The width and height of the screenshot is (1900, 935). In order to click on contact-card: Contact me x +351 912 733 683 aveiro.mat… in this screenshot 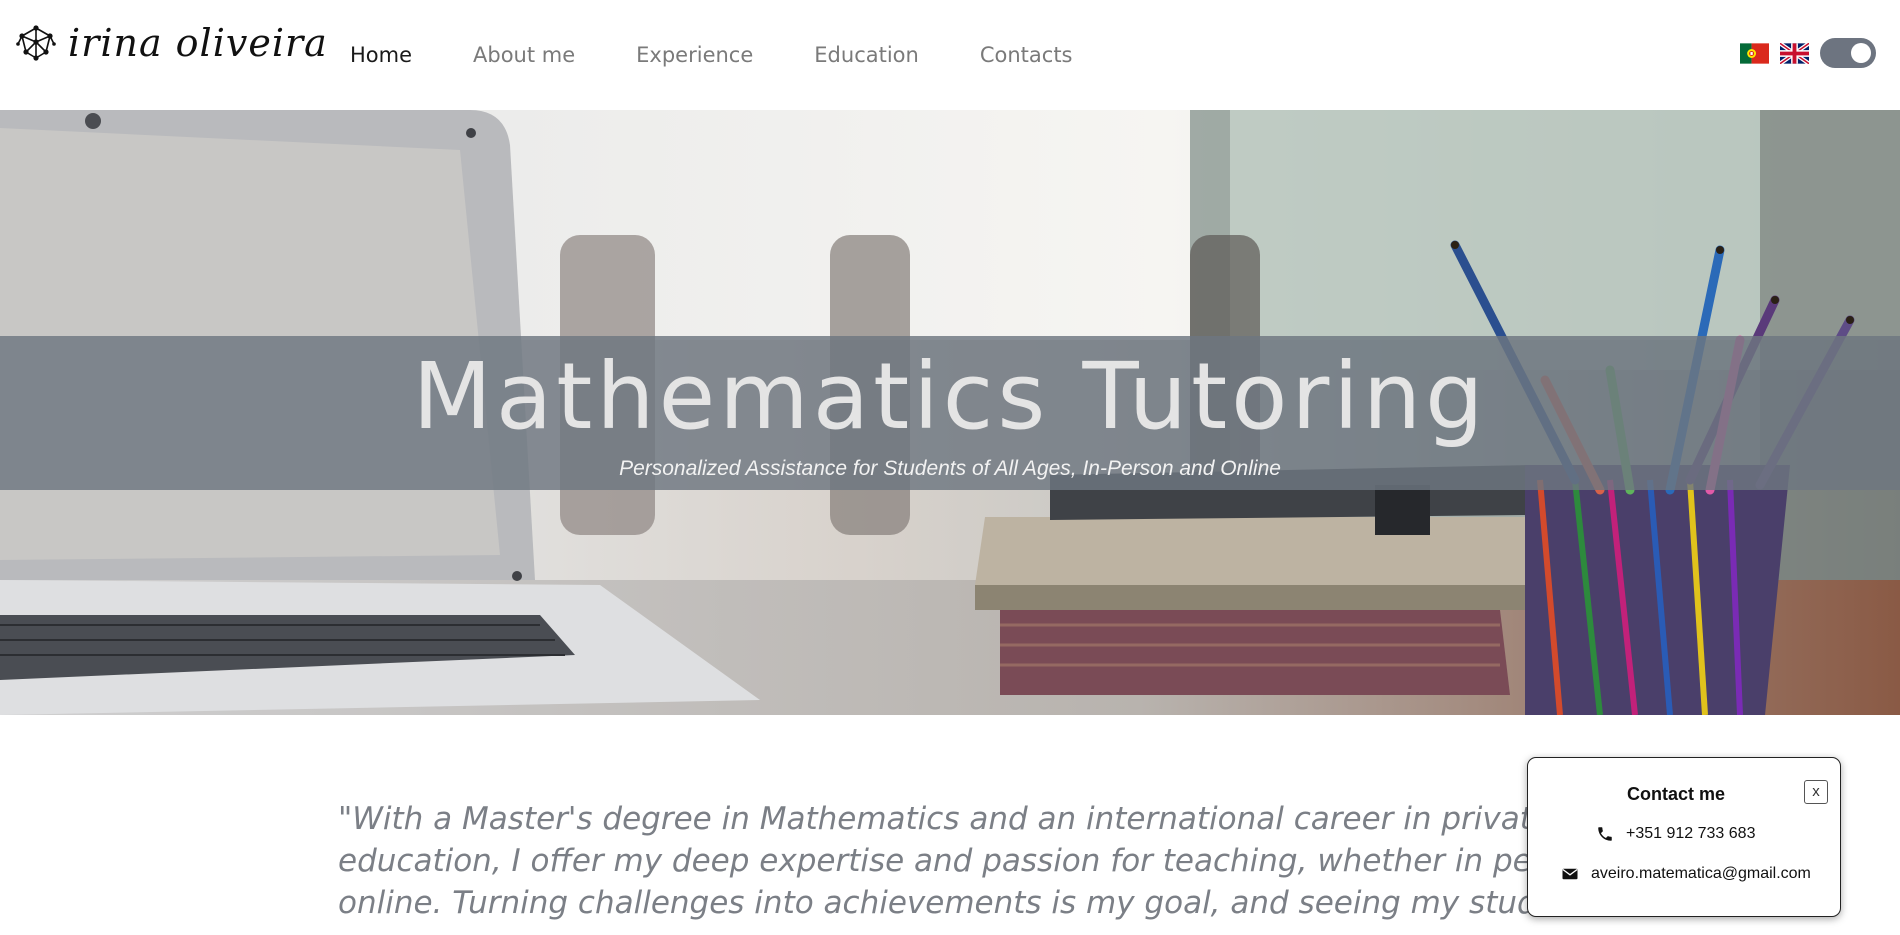, I will do `click(1684, 837)`.